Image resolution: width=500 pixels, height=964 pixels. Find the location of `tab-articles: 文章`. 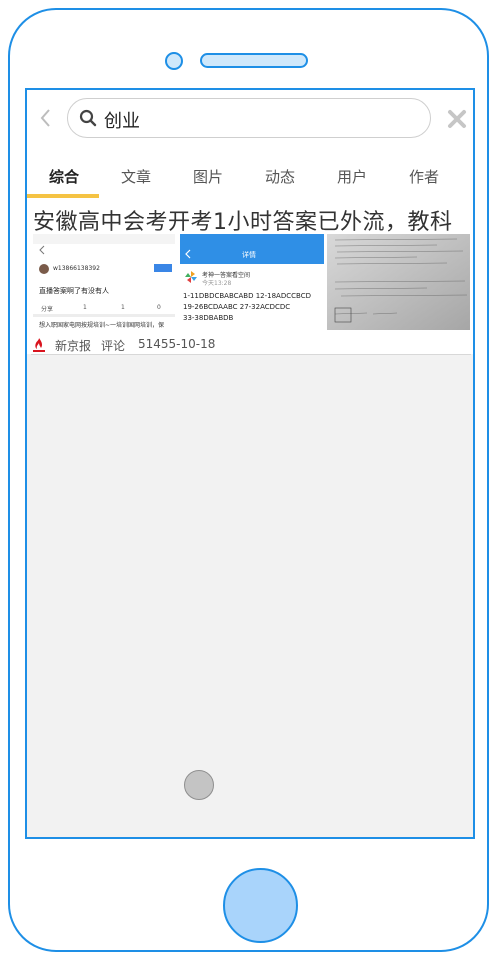

tab-articles: 文章 is located at coordinates (136, 176).